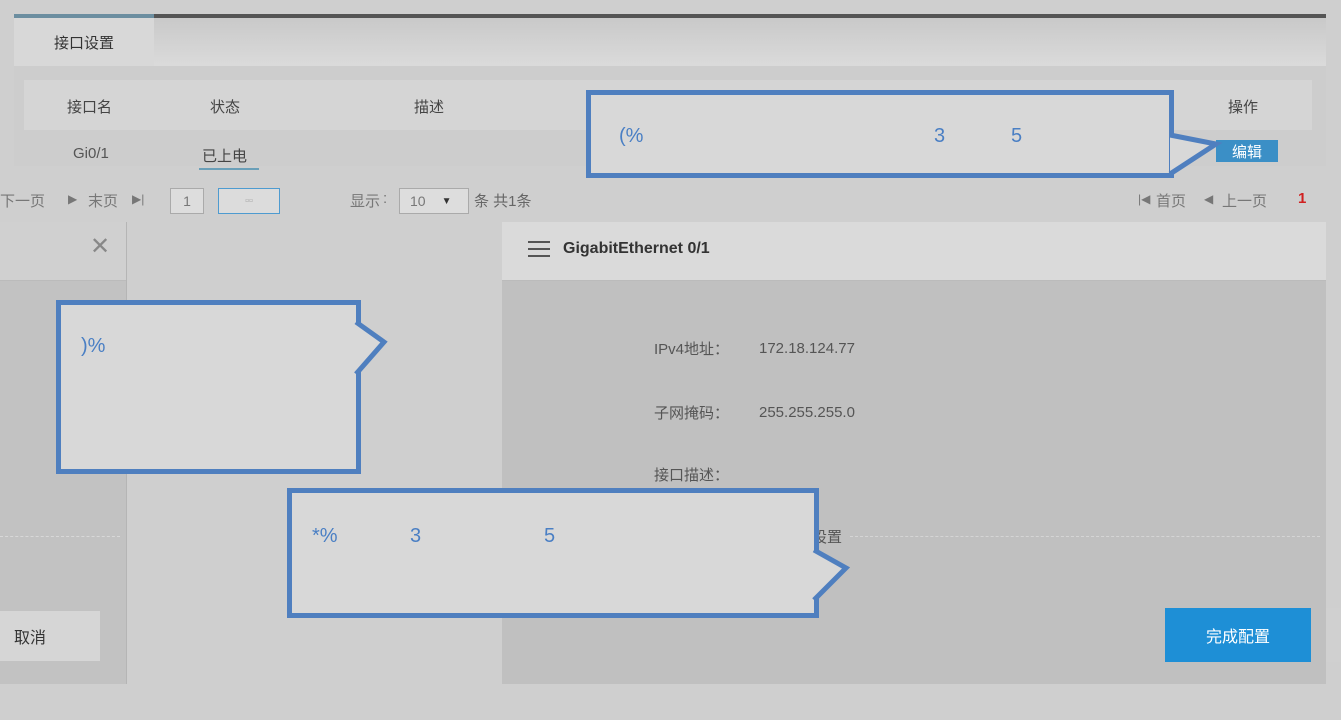  Describe the element at coordinates (90, 107) in the screenshot. I see `column-header-name: 接口名` at that location.